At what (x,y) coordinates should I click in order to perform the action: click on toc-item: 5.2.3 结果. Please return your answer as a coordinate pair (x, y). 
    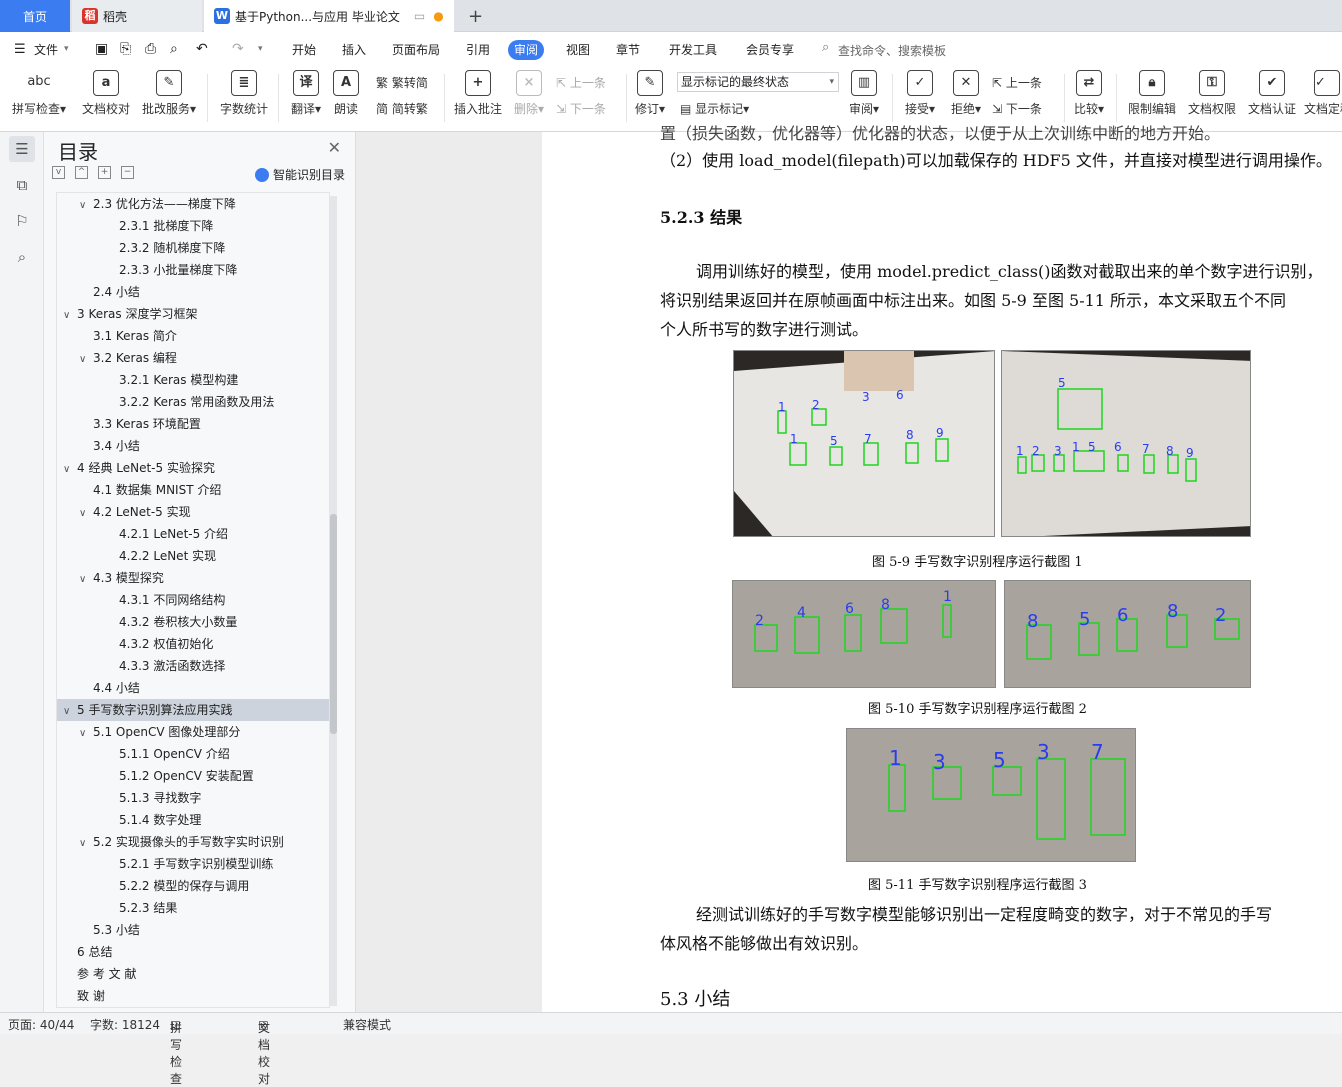
    Looking at the image, I should click on (193, 908).